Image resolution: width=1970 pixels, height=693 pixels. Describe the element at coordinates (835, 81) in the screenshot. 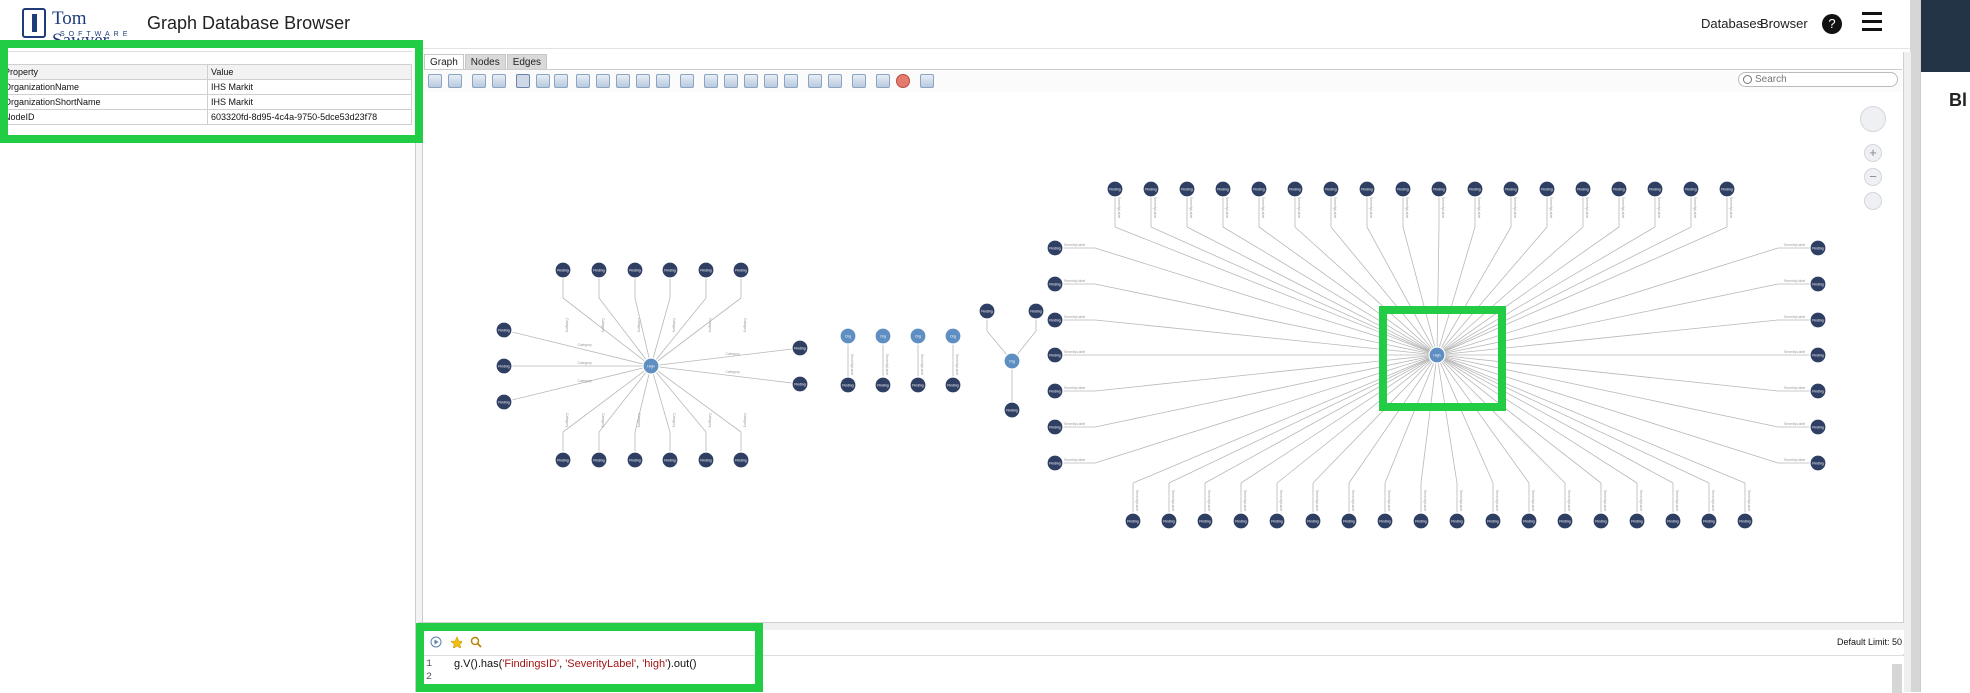

I see `refresh-icon` at that location.